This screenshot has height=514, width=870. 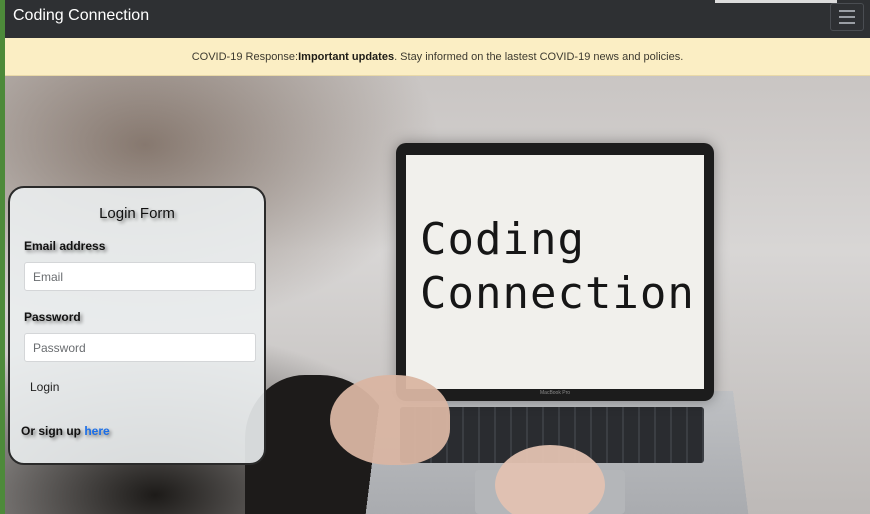 What do you see at coordinates (557, 293) in the screenshot?
I see `laptop-text-line2: Connection` at bounding box center [557, 293].